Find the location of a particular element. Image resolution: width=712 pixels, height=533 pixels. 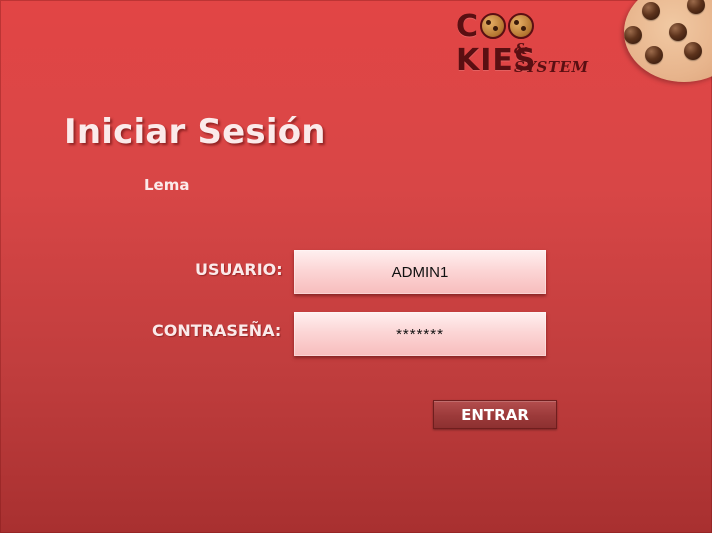

logo-subtitle: & SYSTEM is located at coordinates (551, 58).